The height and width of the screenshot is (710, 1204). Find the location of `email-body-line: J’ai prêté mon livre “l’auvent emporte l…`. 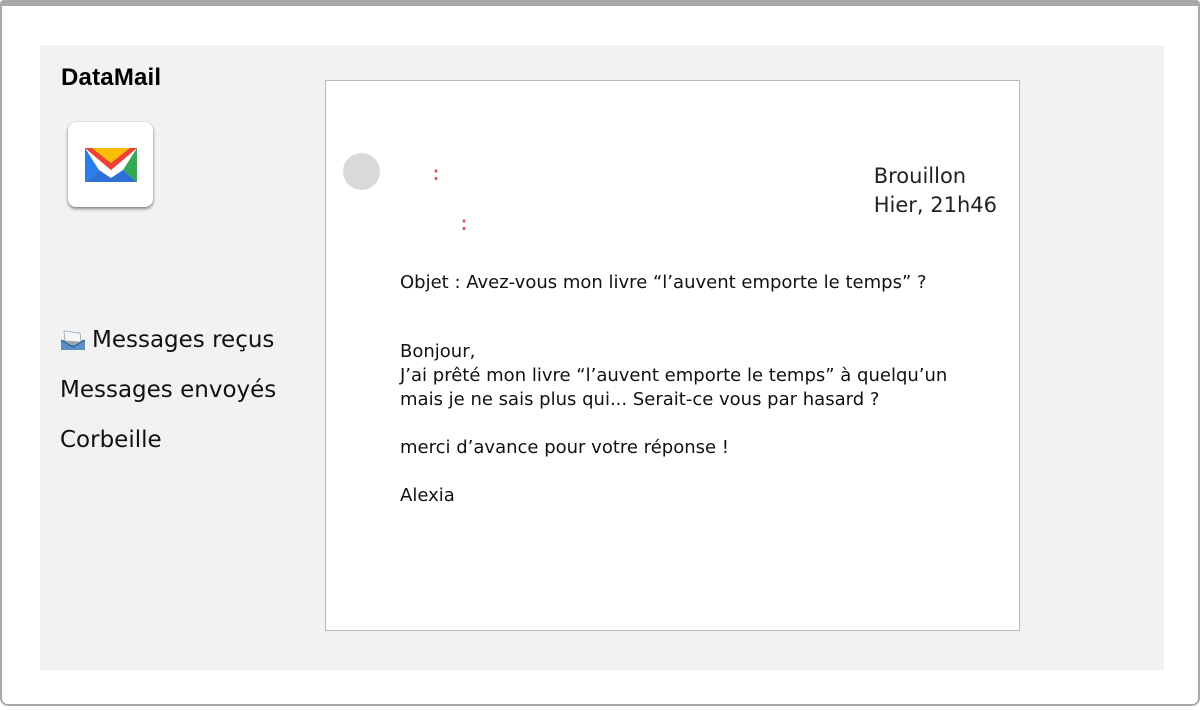

email-body-line: J’ai prêté mon livre “l’auvent emporte l… is located at coordinates (674, 375).